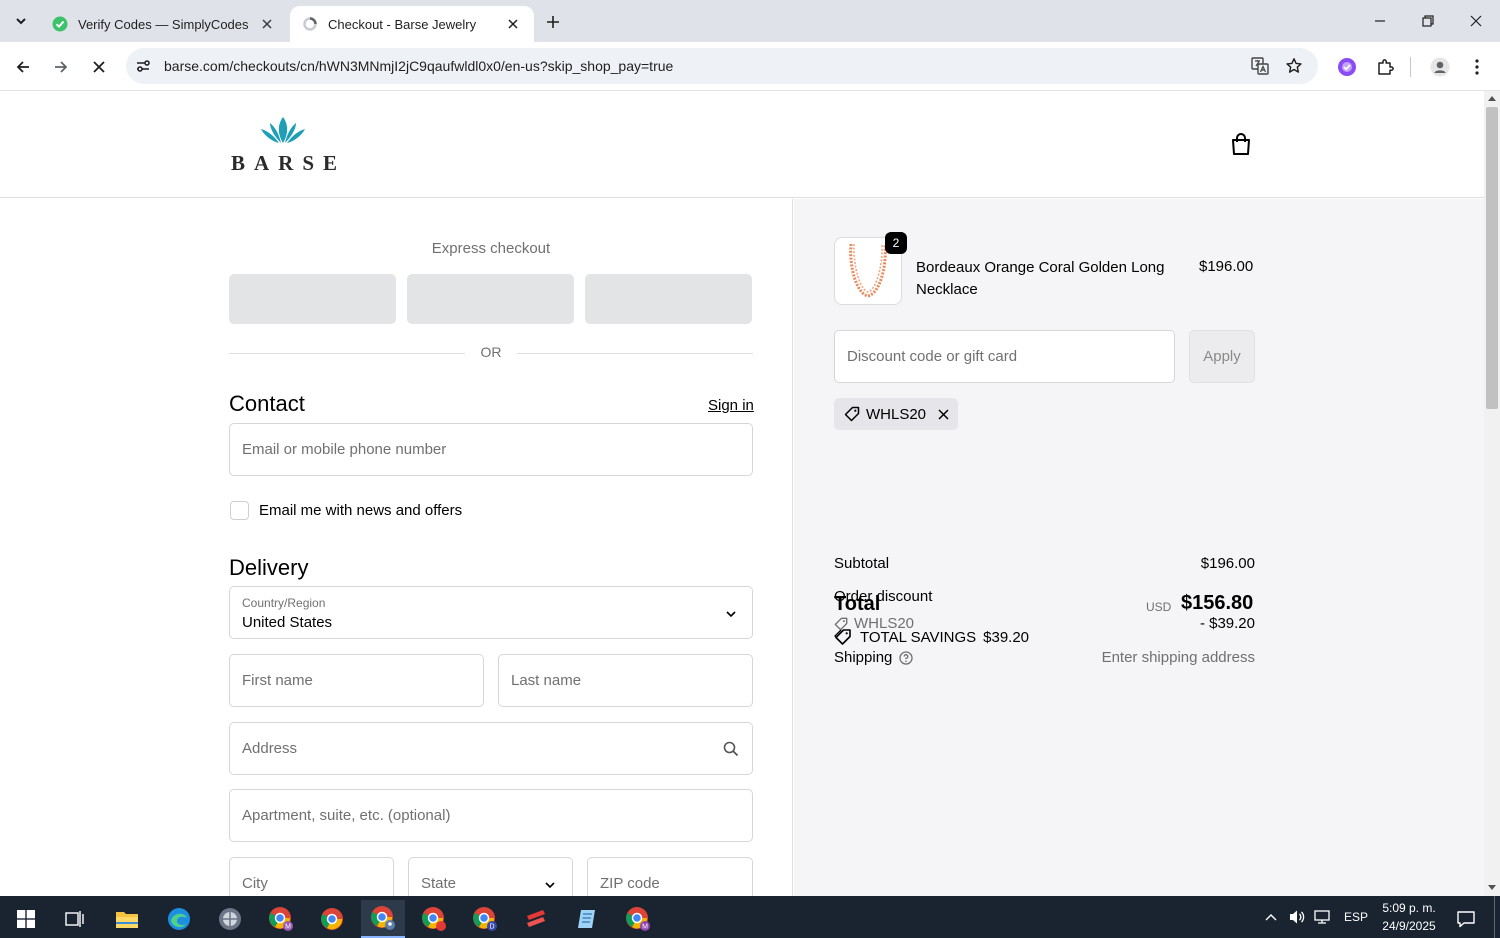 The width and height of the screenshot is (1500, 938). Describe the element at coordinates (1227, 563) in the screenshot. I see `subtotal-value: $196.00` at that location.